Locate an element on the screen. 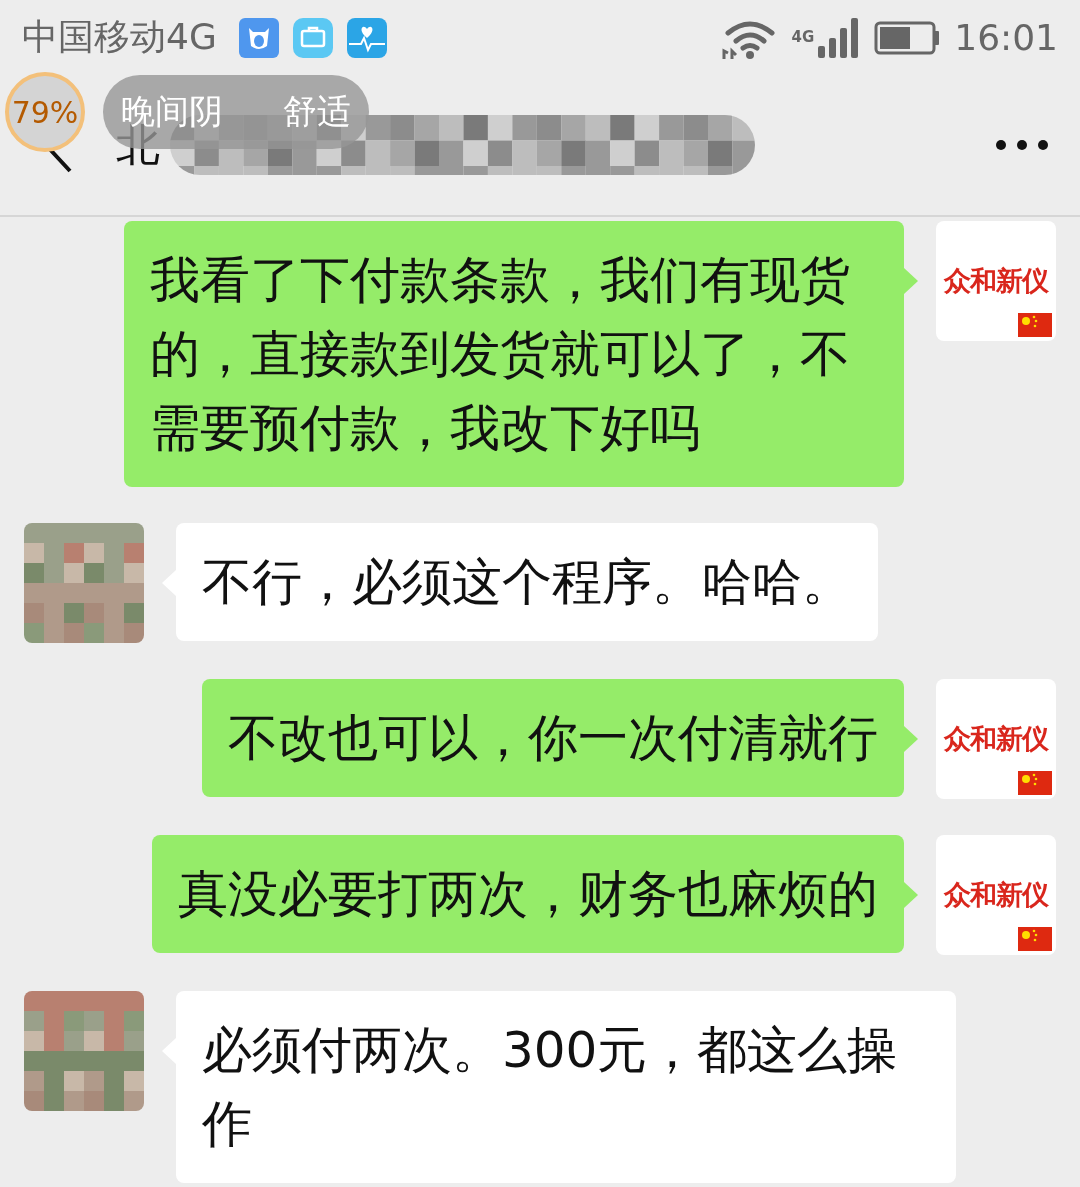 This screenshot has width=1080, height=1187. signal-icon is located at coordinates (838, 37).